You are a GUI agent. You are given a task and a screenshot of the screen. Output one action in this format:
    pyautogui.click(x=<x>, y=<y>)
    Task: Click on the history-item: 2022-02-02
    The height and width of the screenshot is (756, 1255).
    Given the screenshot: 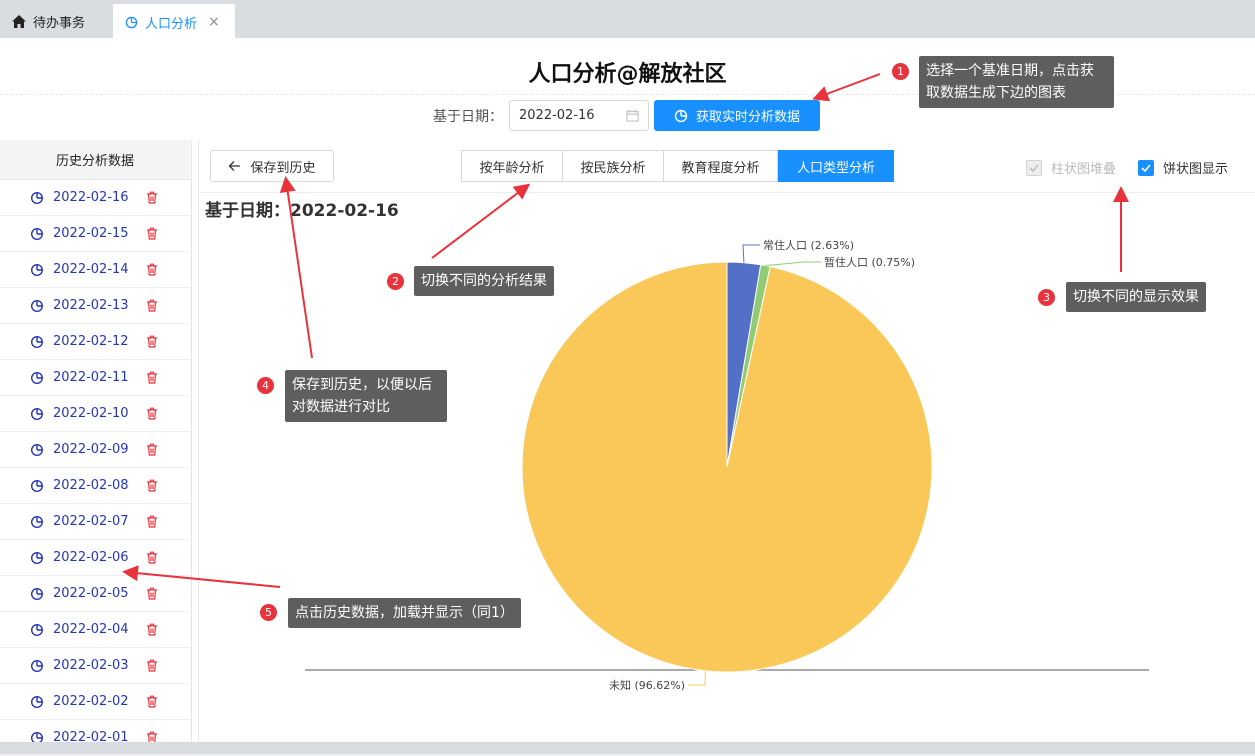 What is the action you would take?
    pyautogui.click(x=95, y=702)
    